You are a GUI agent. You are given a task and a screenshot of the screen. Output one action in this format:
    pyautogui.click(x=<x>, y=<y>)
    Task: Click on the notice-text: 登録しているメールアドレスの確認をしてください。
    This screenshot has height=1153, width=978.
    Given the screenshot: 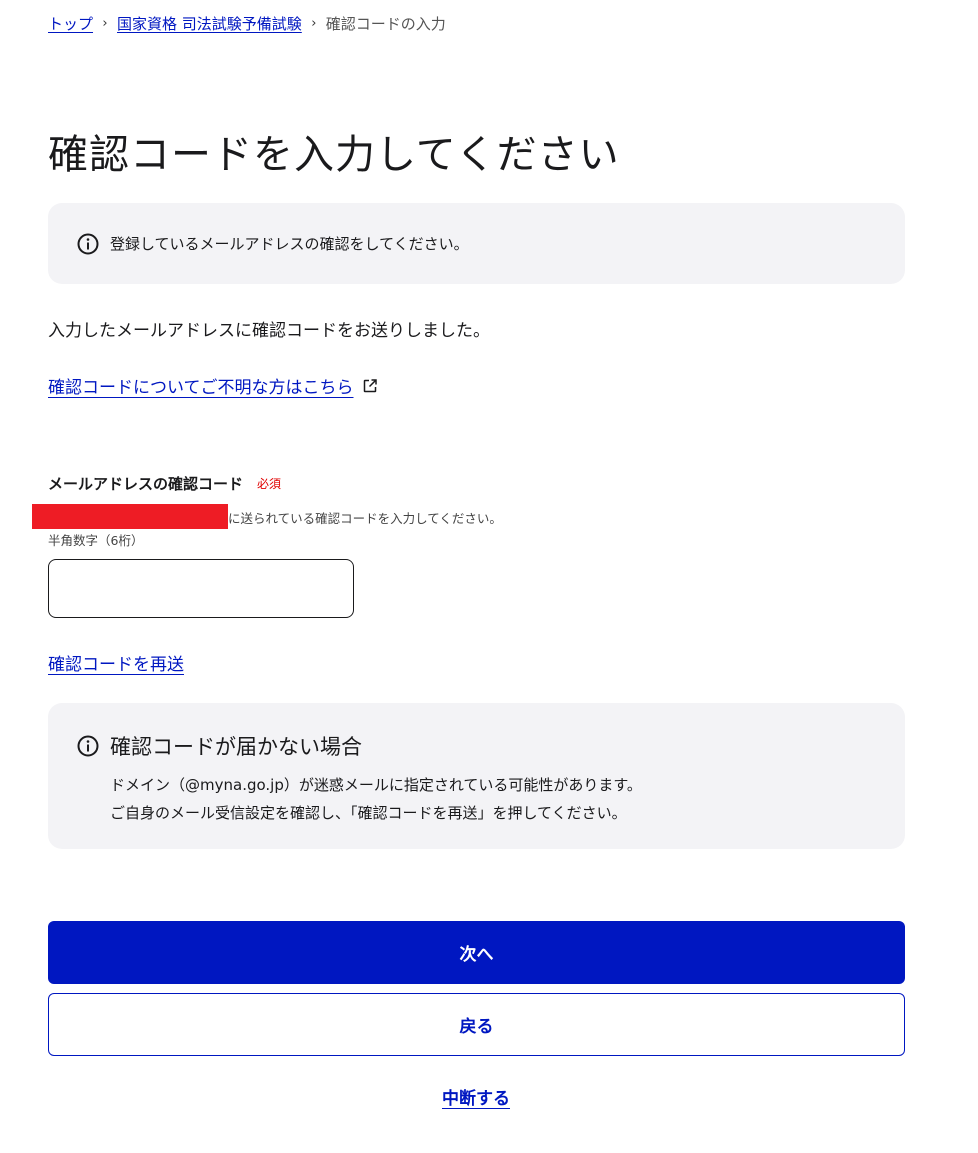 What is the action you would take?
    pyautogui.click(x=289, y=244)
    